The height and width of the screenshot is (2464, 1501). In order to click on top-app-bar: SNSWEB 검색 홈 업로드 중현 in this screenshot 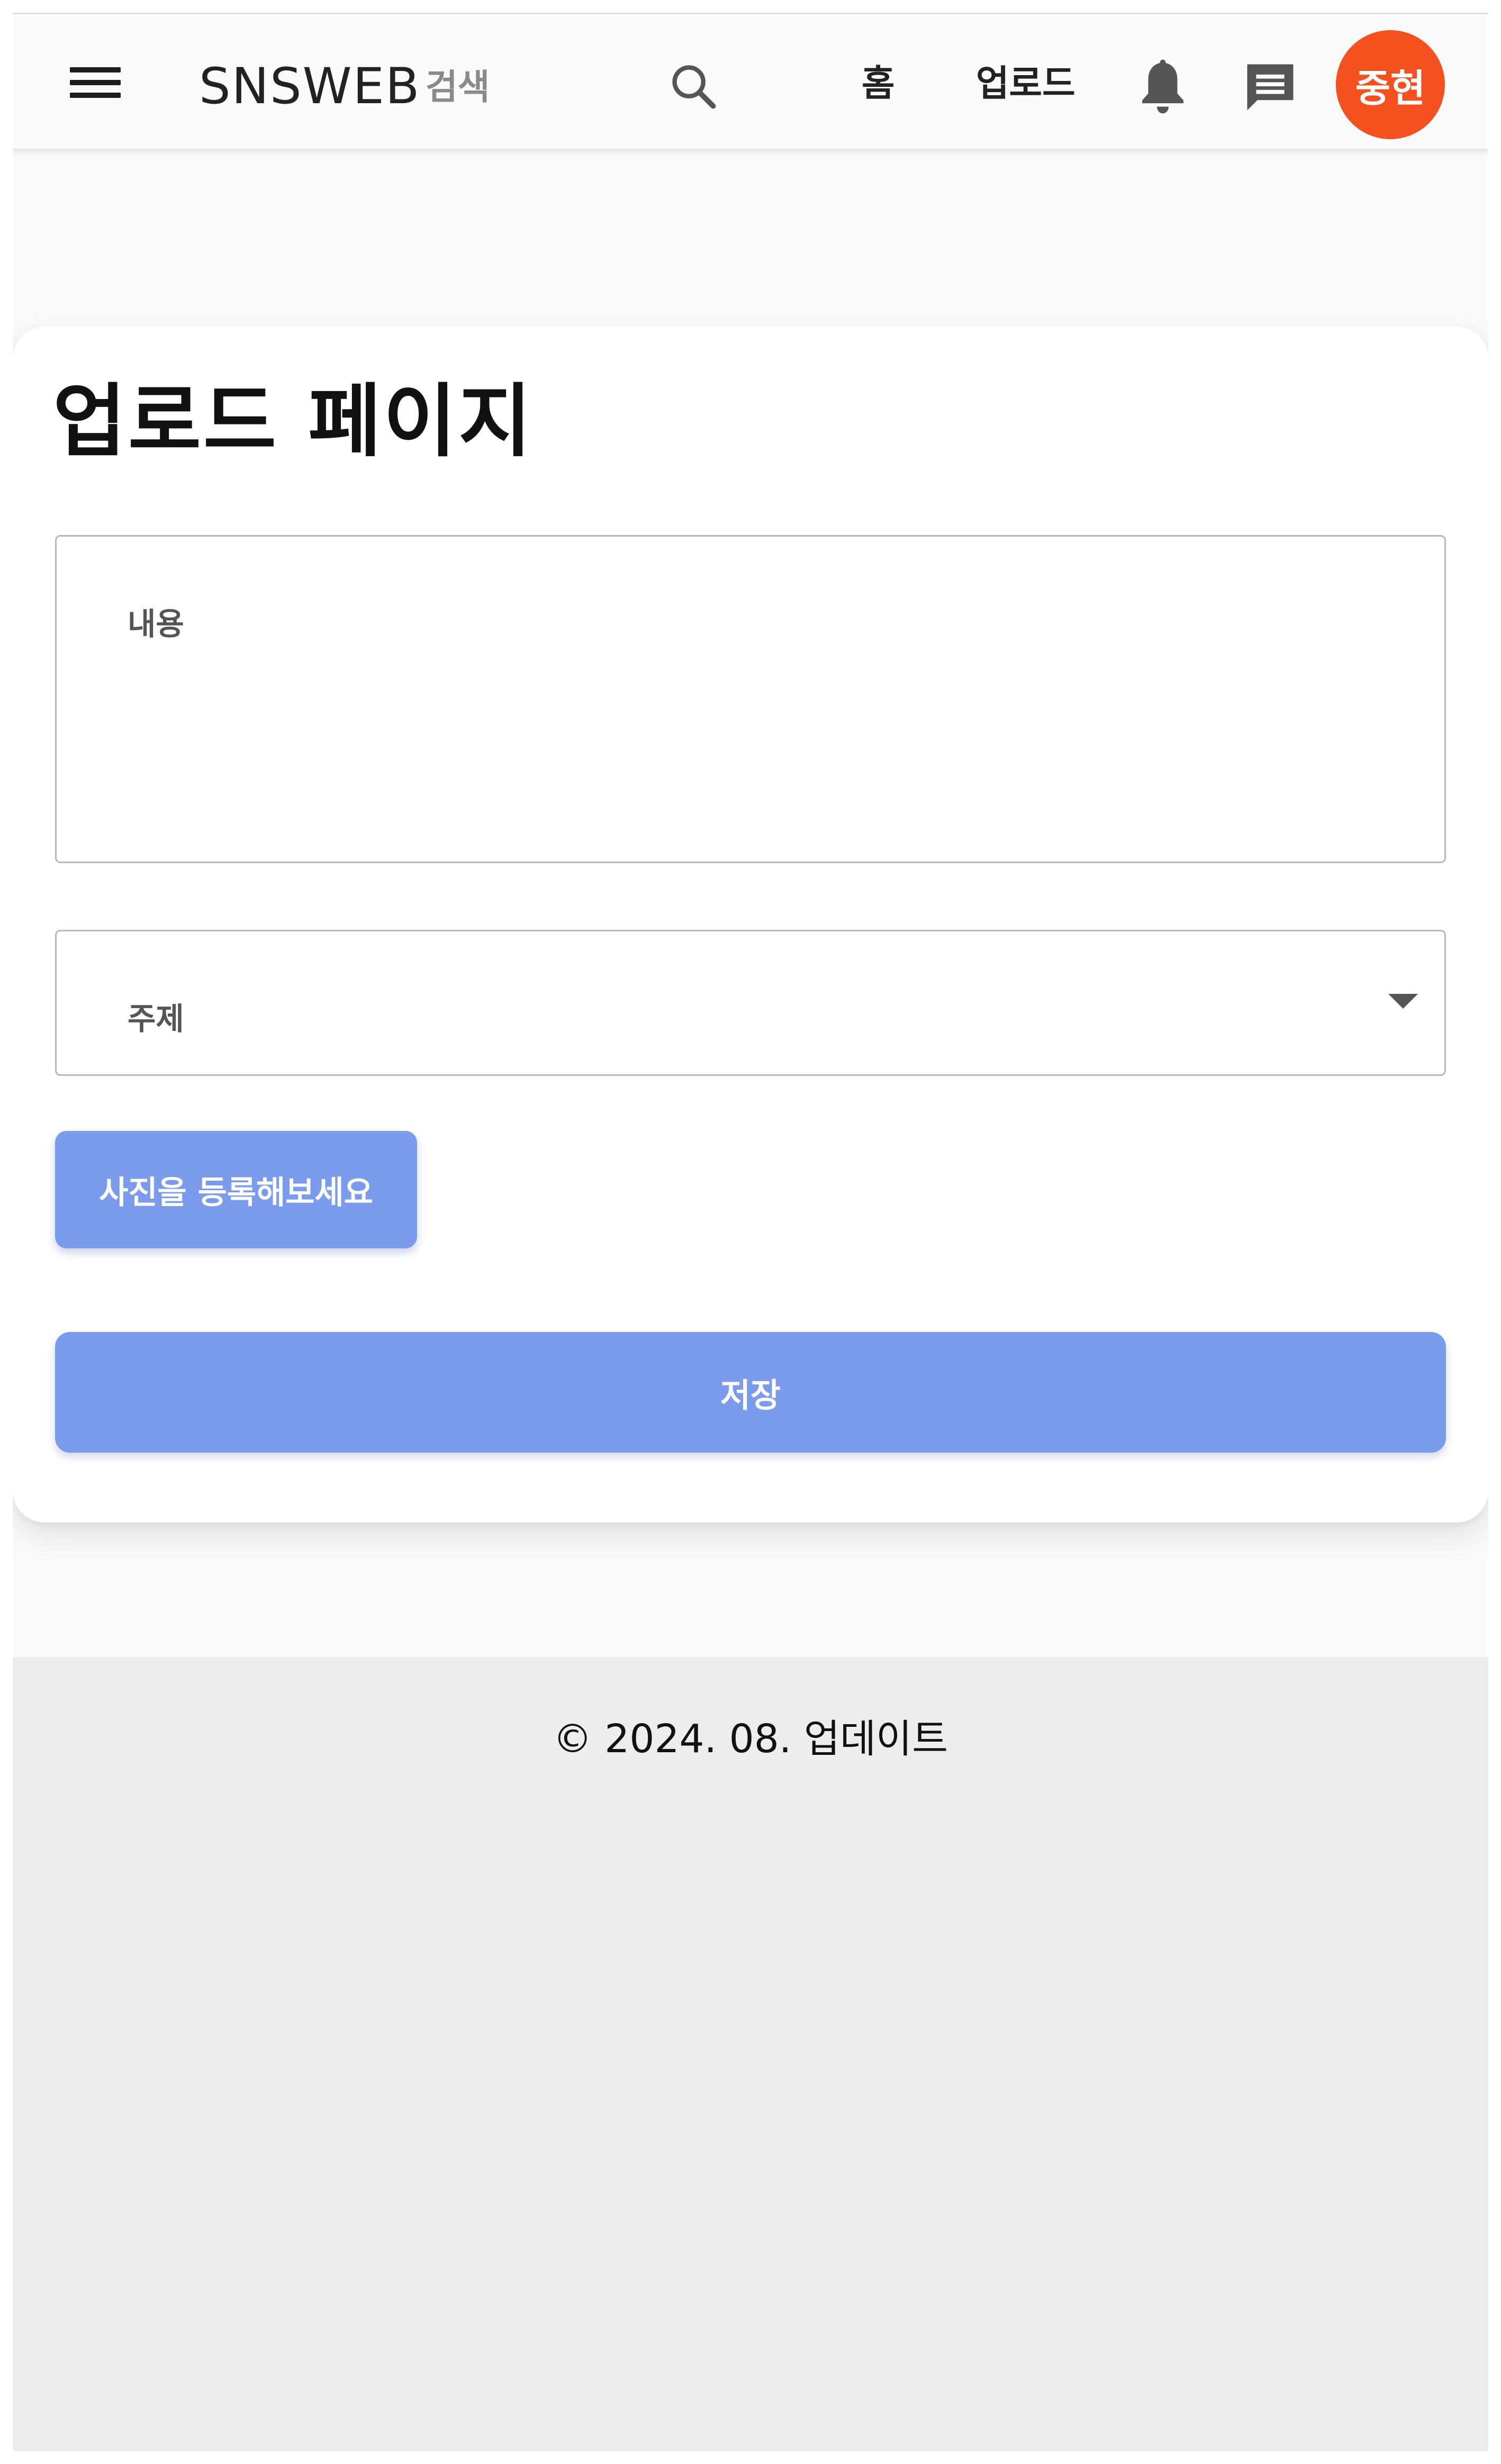, I will do `click(750, 81)`.